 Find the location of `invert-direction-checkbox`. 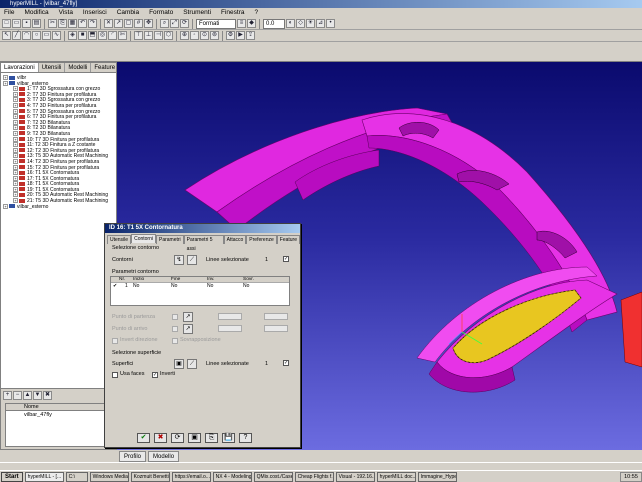

invert-direction-checkbox is located at coordinates (115, 341).